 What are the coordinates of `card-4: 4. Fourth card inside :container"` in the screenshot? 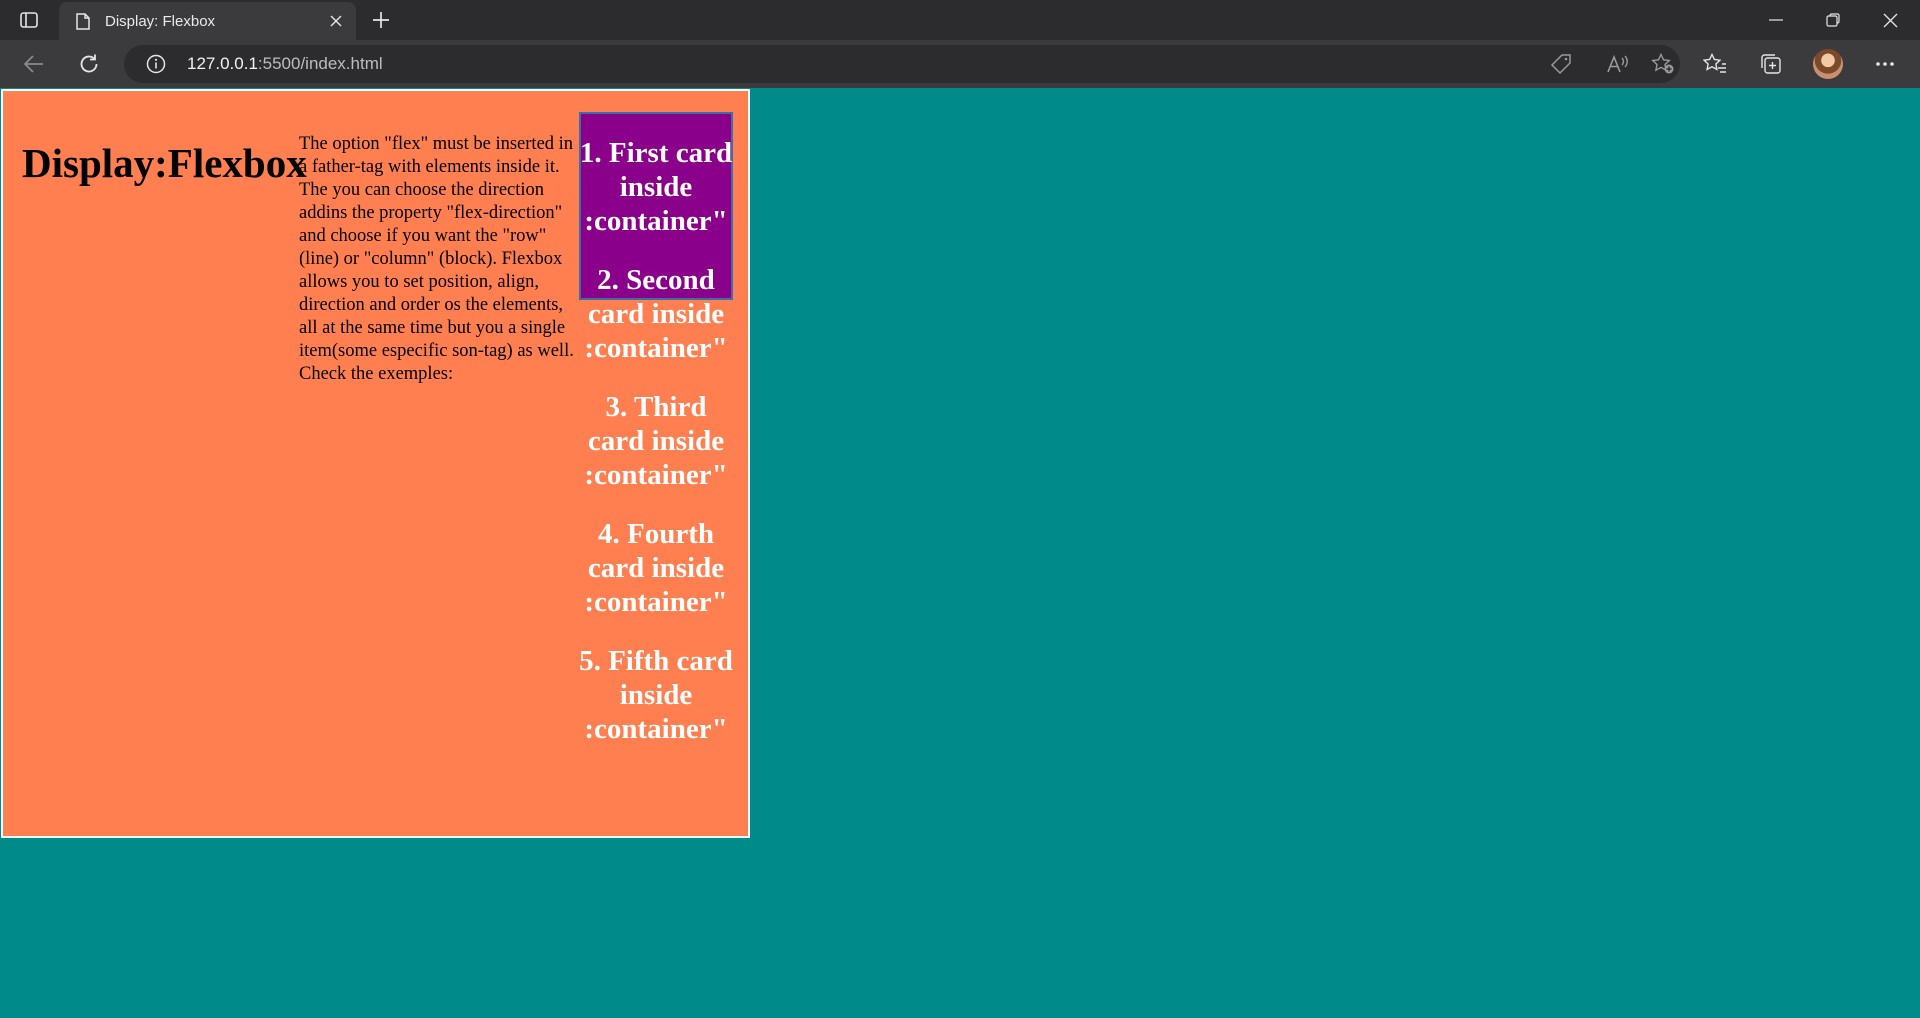 It's located at (656, 568).